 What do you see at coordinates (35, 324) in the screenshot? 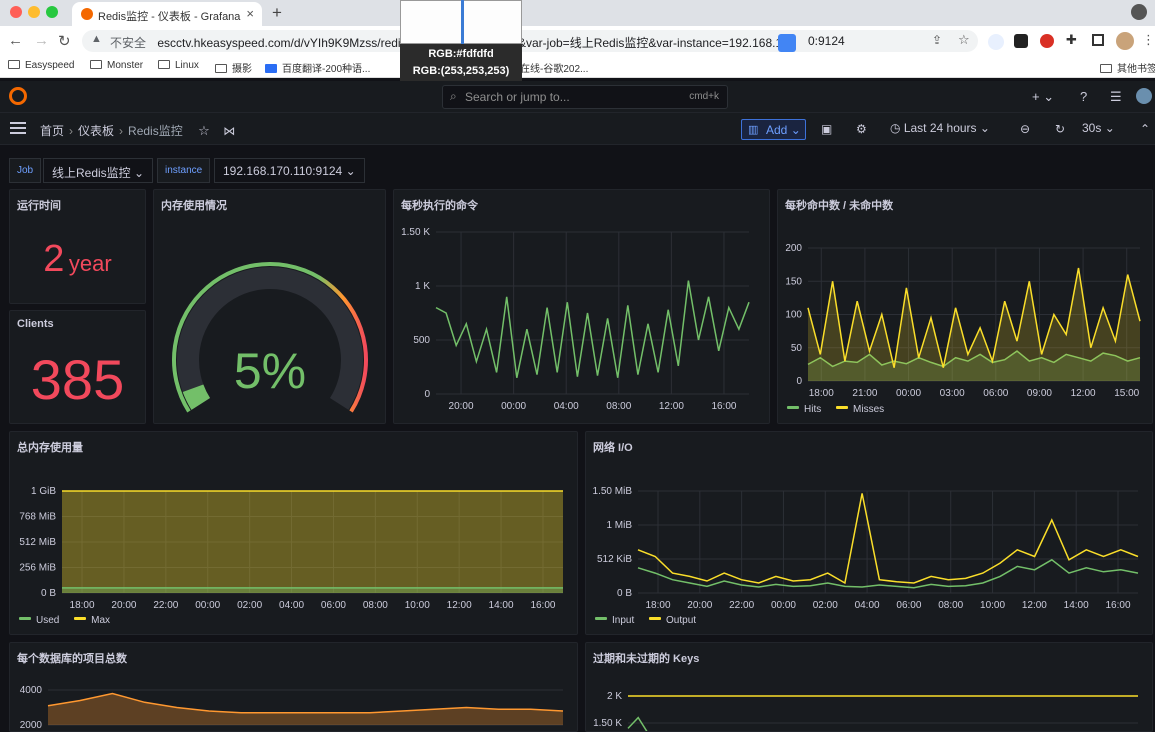
I see `panel-title: Clients` at bounding box center [35, 324].